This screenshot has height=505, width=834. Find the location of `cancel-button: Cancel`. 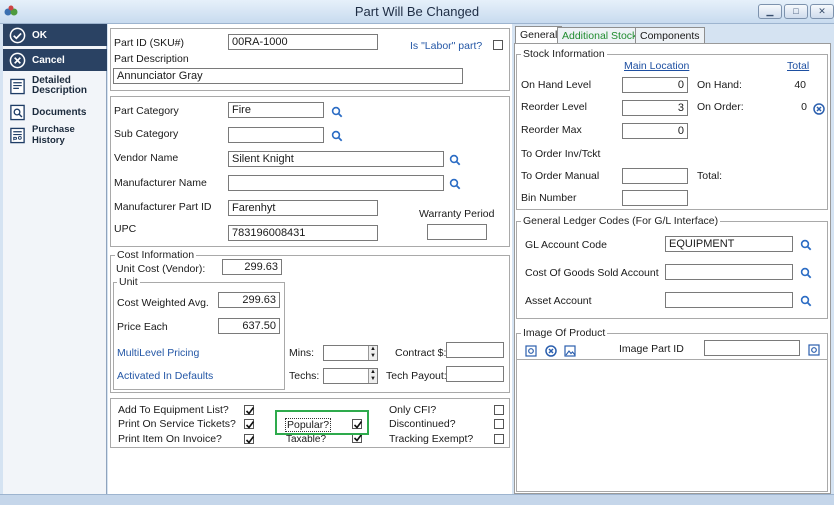

cancel-button: Cancel is located at coordinates (55, 60).